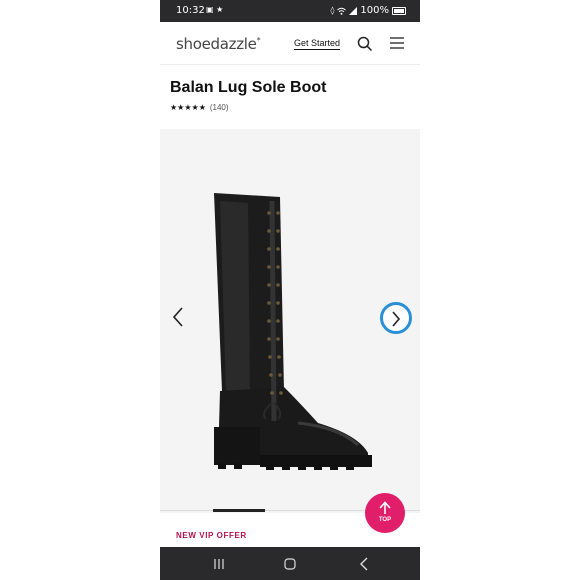 This screenshot has width=580, height=580. Describe the element at coordinates (353, 10) in the screenshot. I see `signal-icon` at that location.